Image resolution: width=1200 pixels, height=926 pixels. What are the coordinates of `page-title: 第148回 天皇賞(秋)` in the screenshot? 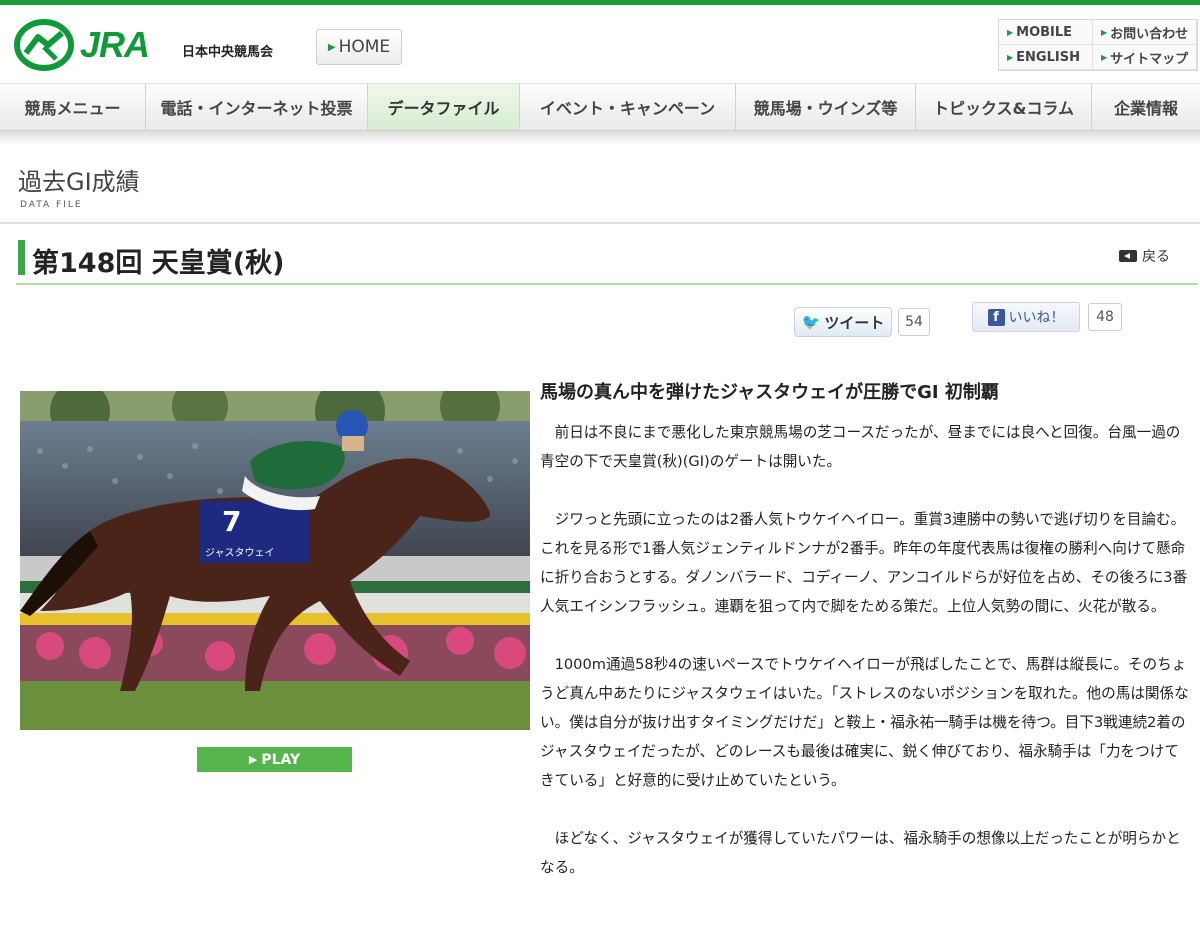 It's located at (158, 263).